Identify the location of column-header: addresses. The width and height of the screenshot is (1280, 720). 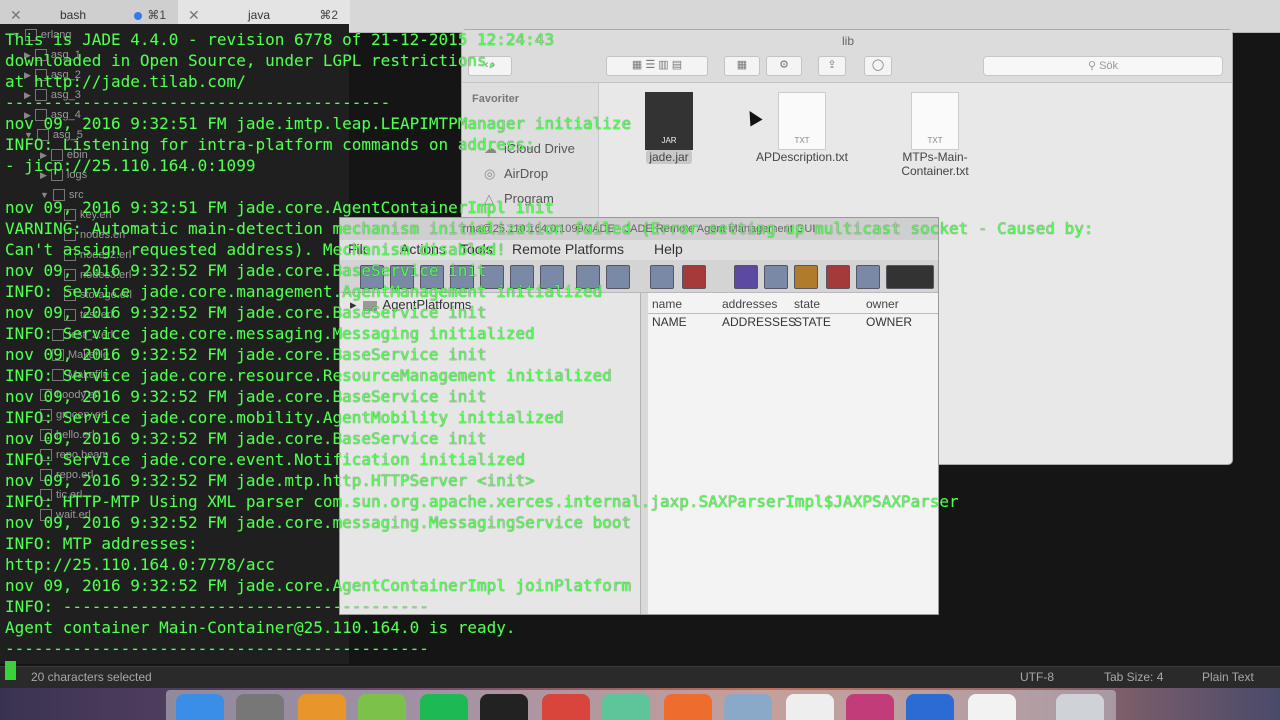
(749, 304).